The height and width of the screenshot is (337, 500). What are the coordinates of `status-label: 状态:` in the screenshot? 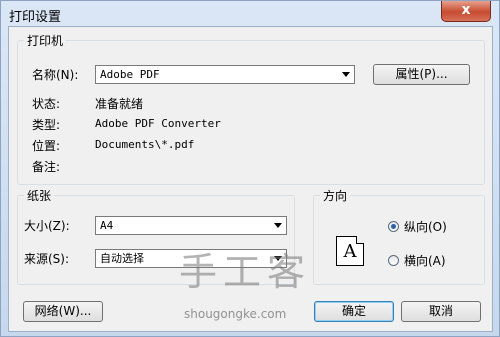 It's located at (46, 104).